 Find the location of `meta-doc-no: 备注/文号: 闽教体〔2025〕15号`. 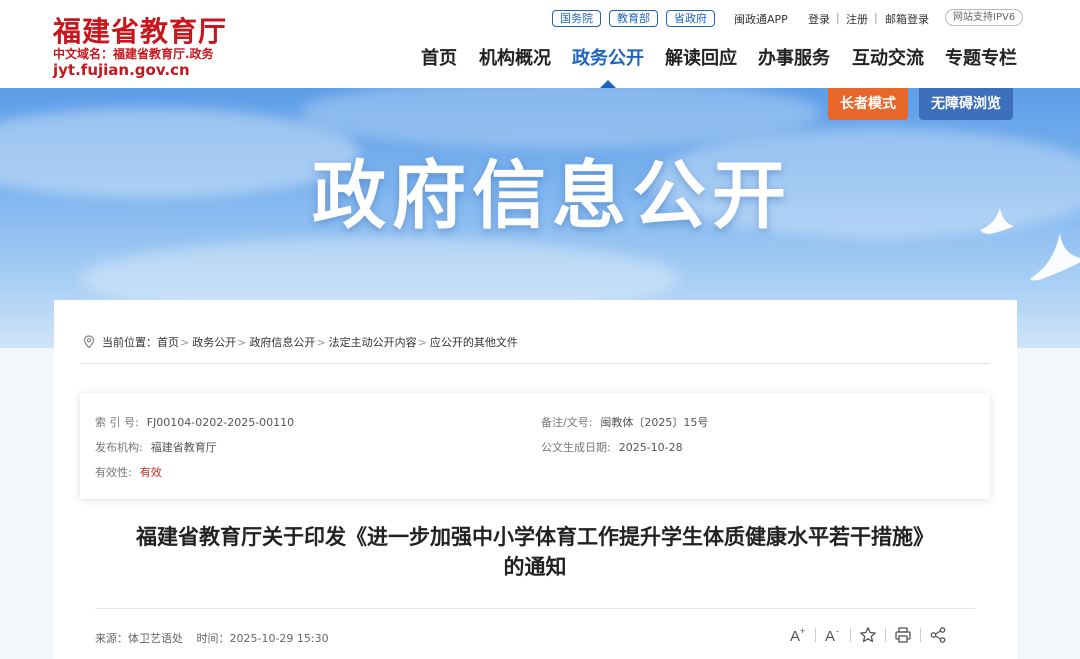

meta-doc-no: 备注/文号: 闽教体〔2025〕15号 is located at coordinates (624, 422).